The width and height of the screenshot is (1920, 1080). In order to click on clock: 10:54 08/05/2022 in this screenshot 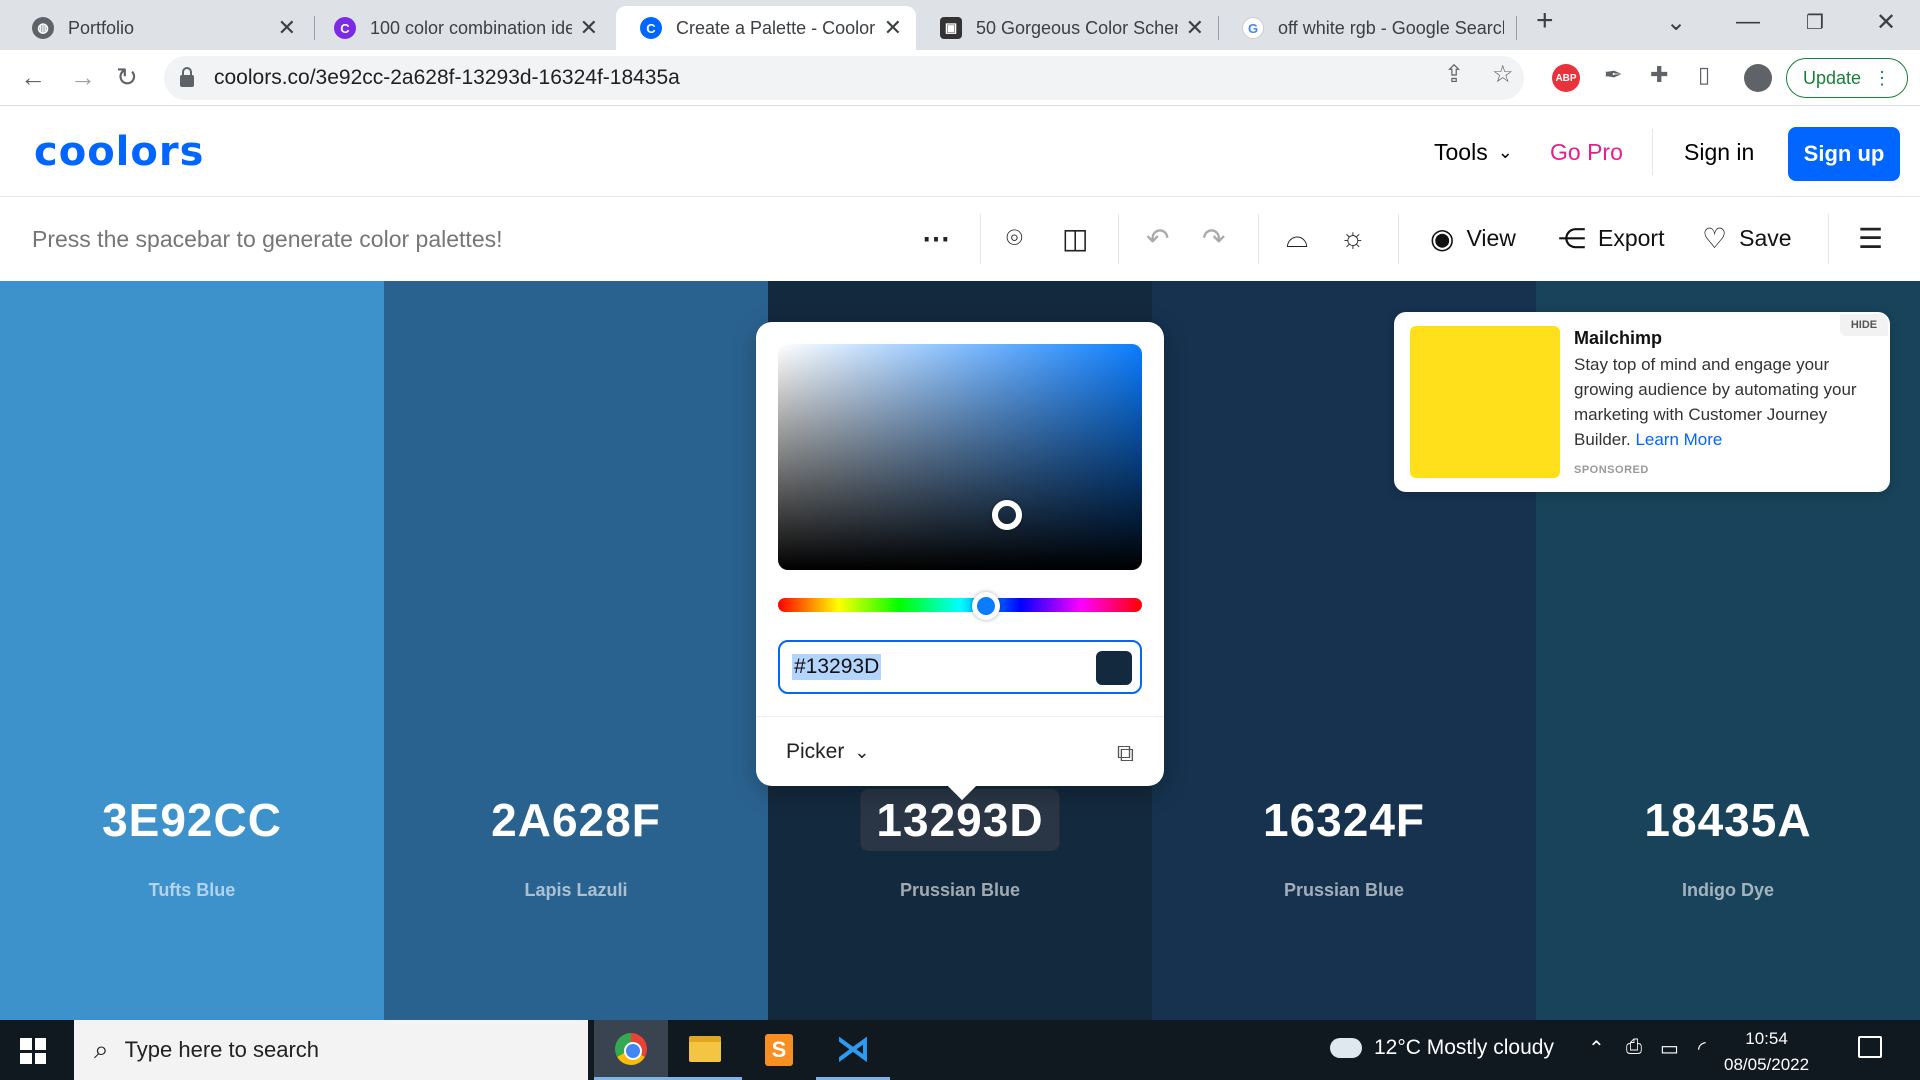, I will do `click(1766, 1052)`.